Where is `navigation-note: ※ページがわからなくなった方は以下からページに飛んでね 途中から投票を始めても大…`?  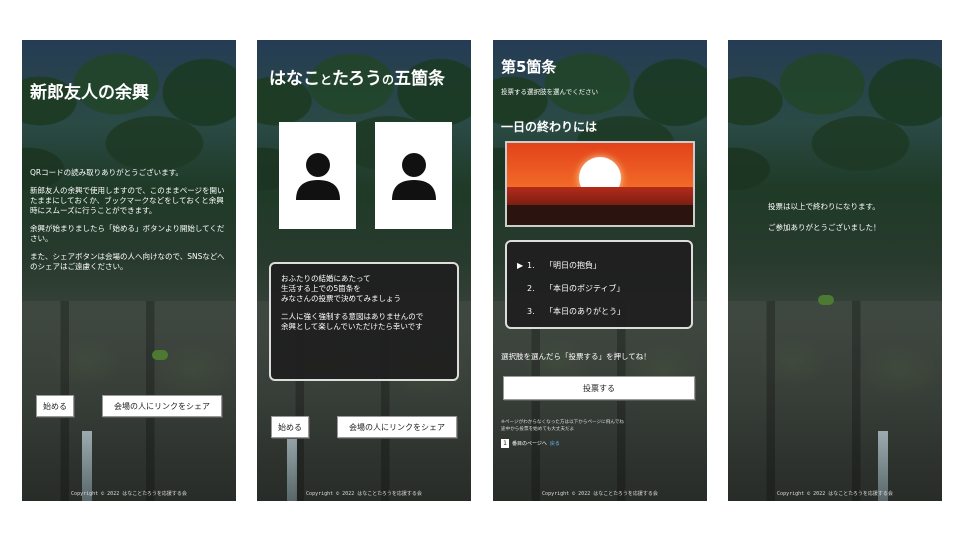 navigation-note: ※ページがわからなくなった方は以下からページに飛んでね 途中から投票を始めても大… is located at coordinates (562, 426).